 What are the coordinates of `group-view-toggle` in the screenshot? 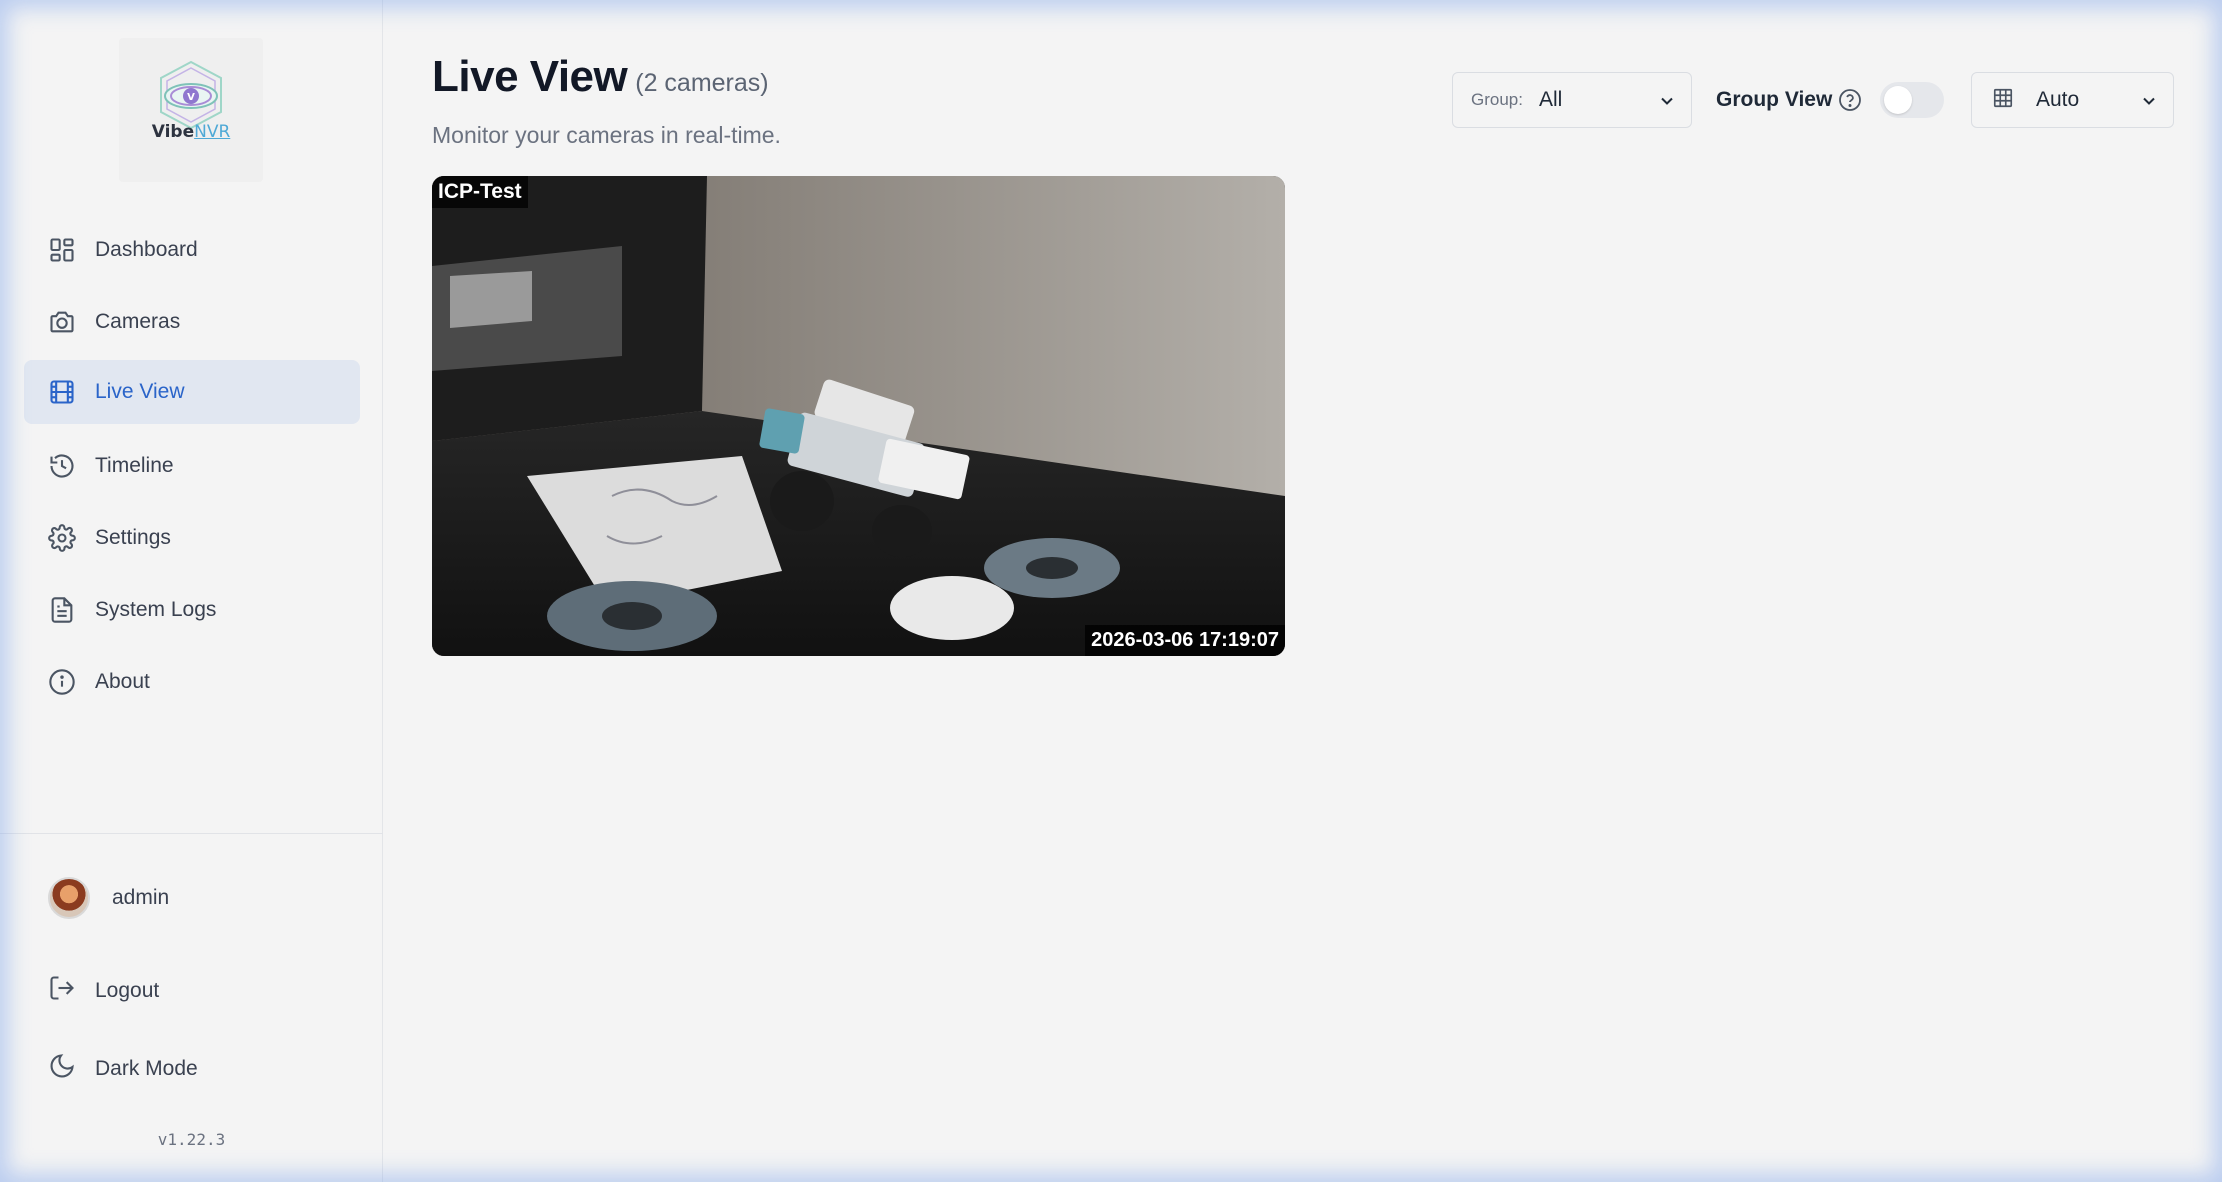 It's located at (1912, 100).